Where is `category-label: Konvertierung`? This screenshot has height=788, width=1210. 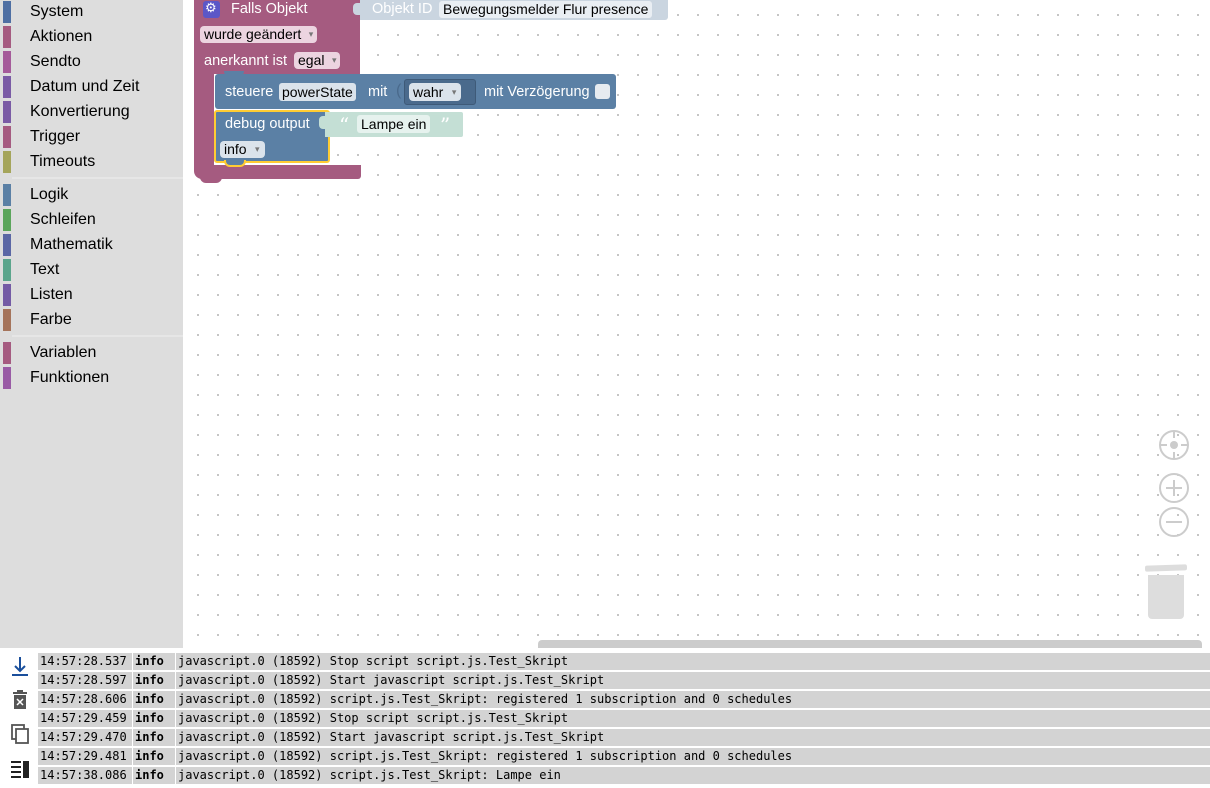
category-label: Konvertierung is located at coordinates (80, 111).